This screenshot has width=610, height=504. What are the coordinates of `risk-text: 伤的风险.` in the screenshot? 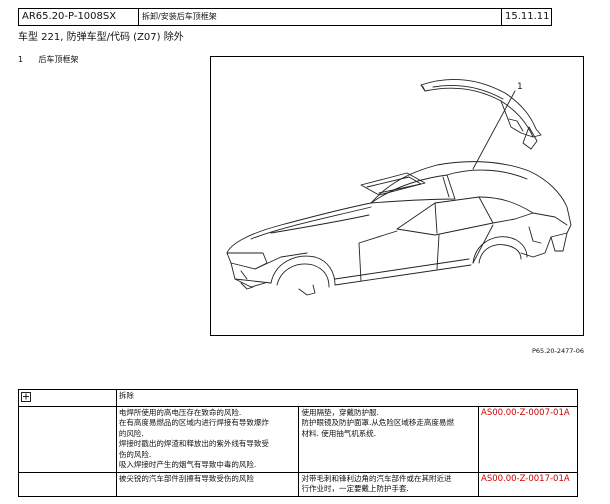 It's located at (135, 454).